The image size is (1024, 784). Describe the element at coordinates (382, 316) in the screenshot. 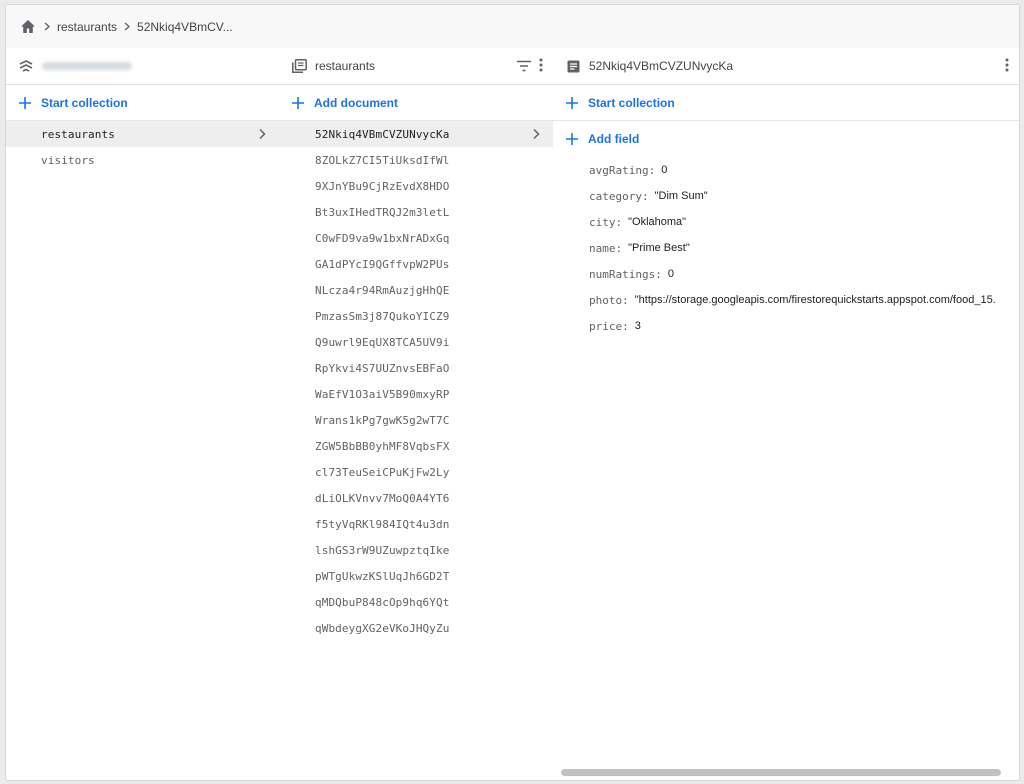

I see `document-id: PmzasSm3j87QukoYICZ9` at that location.